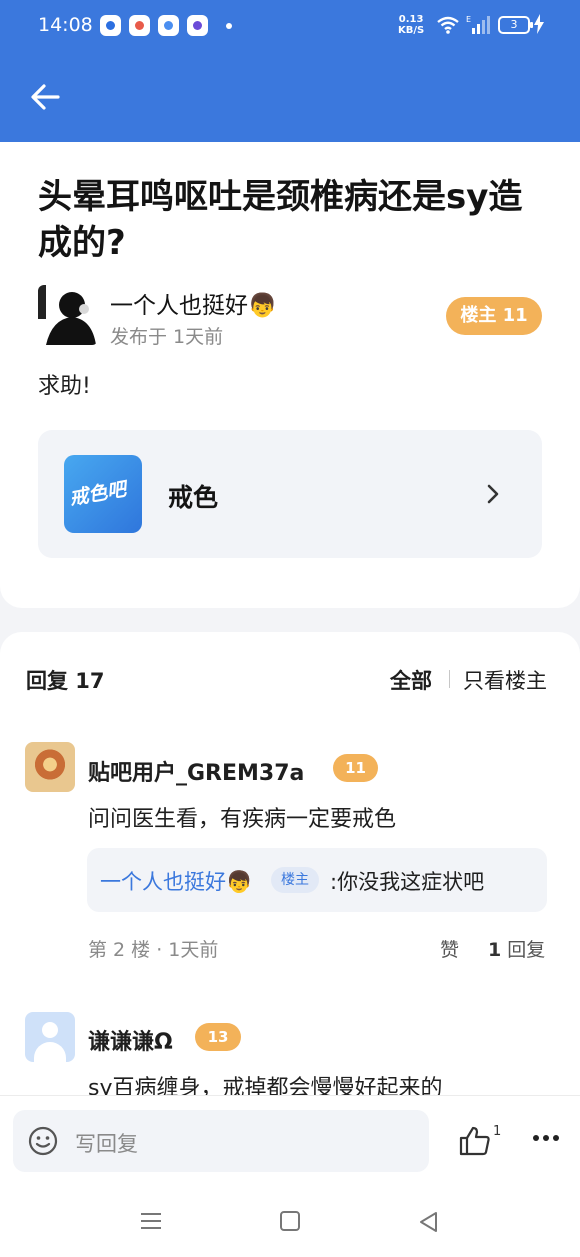  I want to click on status-time: 14:08, so click(65, 25).